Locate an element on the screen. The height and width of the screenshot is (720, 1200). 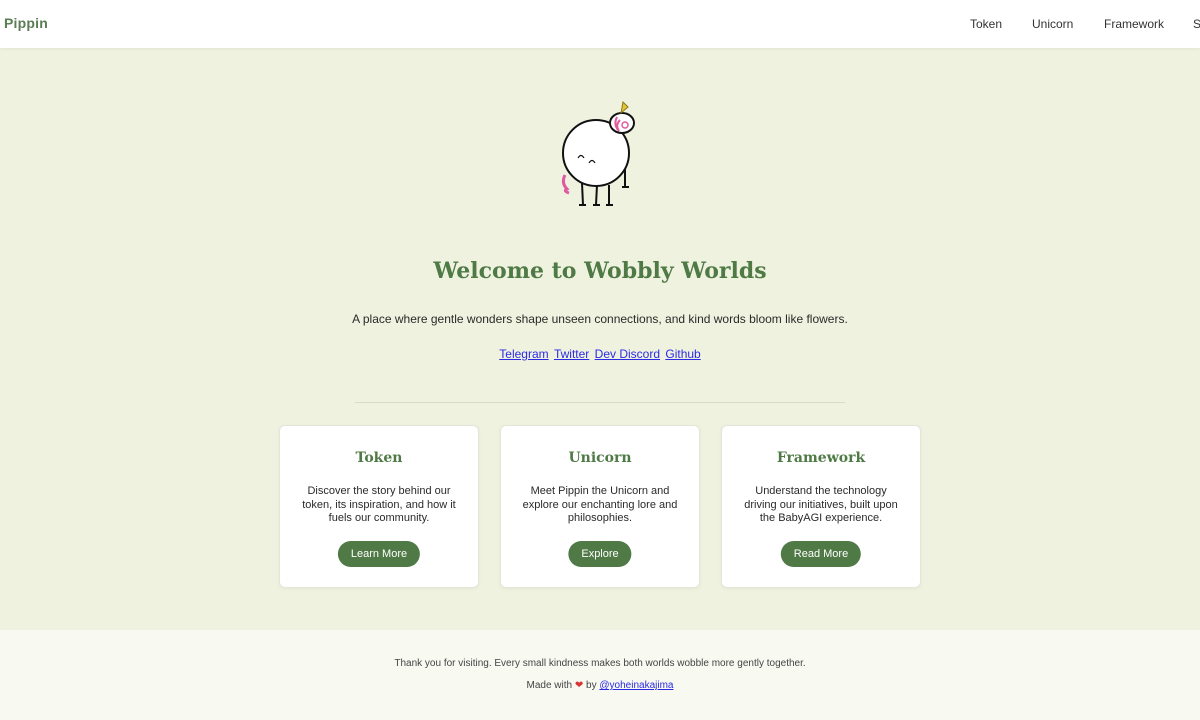
author-link: @yoheinakajima is located at coordinates (636, 685).